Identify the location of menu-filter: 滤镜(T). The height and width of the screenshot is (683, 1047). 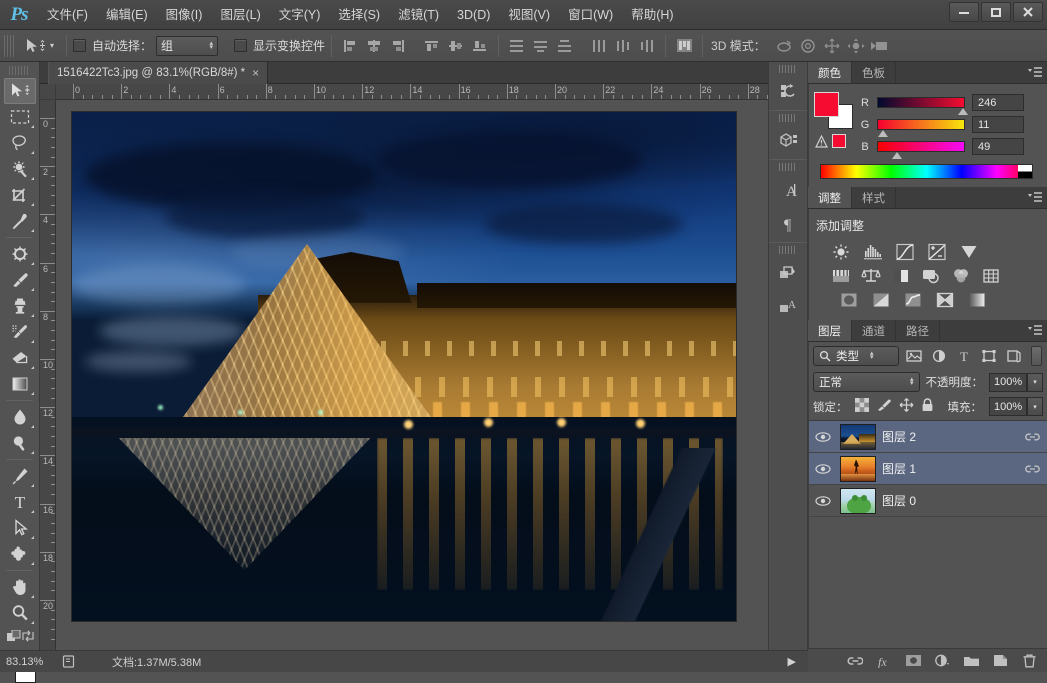
(418, 15).